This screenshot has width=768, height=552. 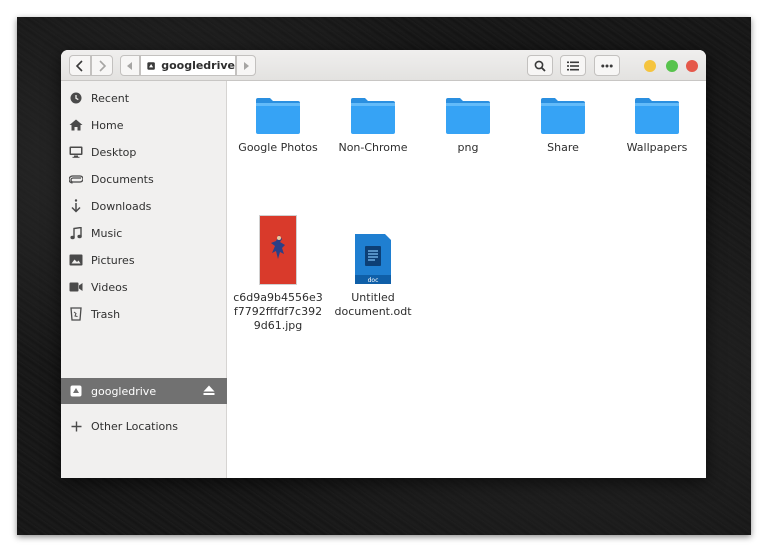 What do you see at coordinates (657, 147) in the screenshot?
I see `file-name: Wallpapers` at bounding box center [657, 147].